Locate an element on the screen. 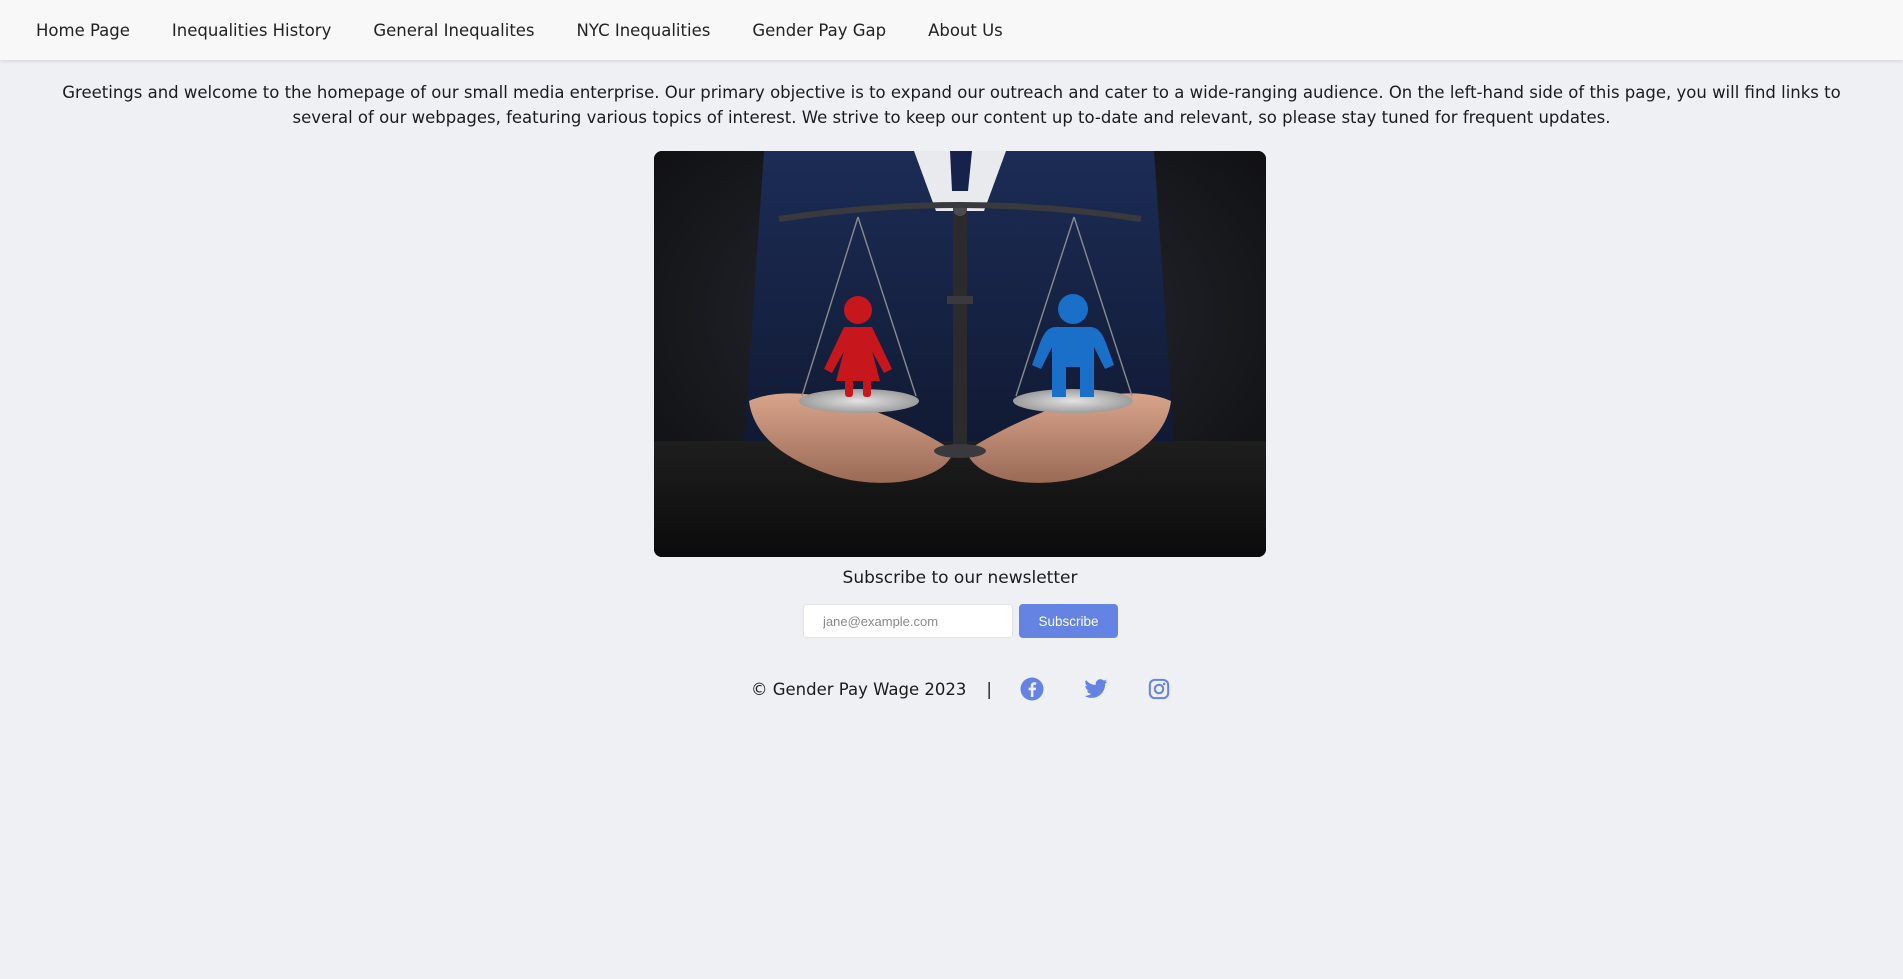 Image resolution: width=1903 pixels, height=979 pixels. twitter-icon-graphic is located at coordinates (1096, 688).